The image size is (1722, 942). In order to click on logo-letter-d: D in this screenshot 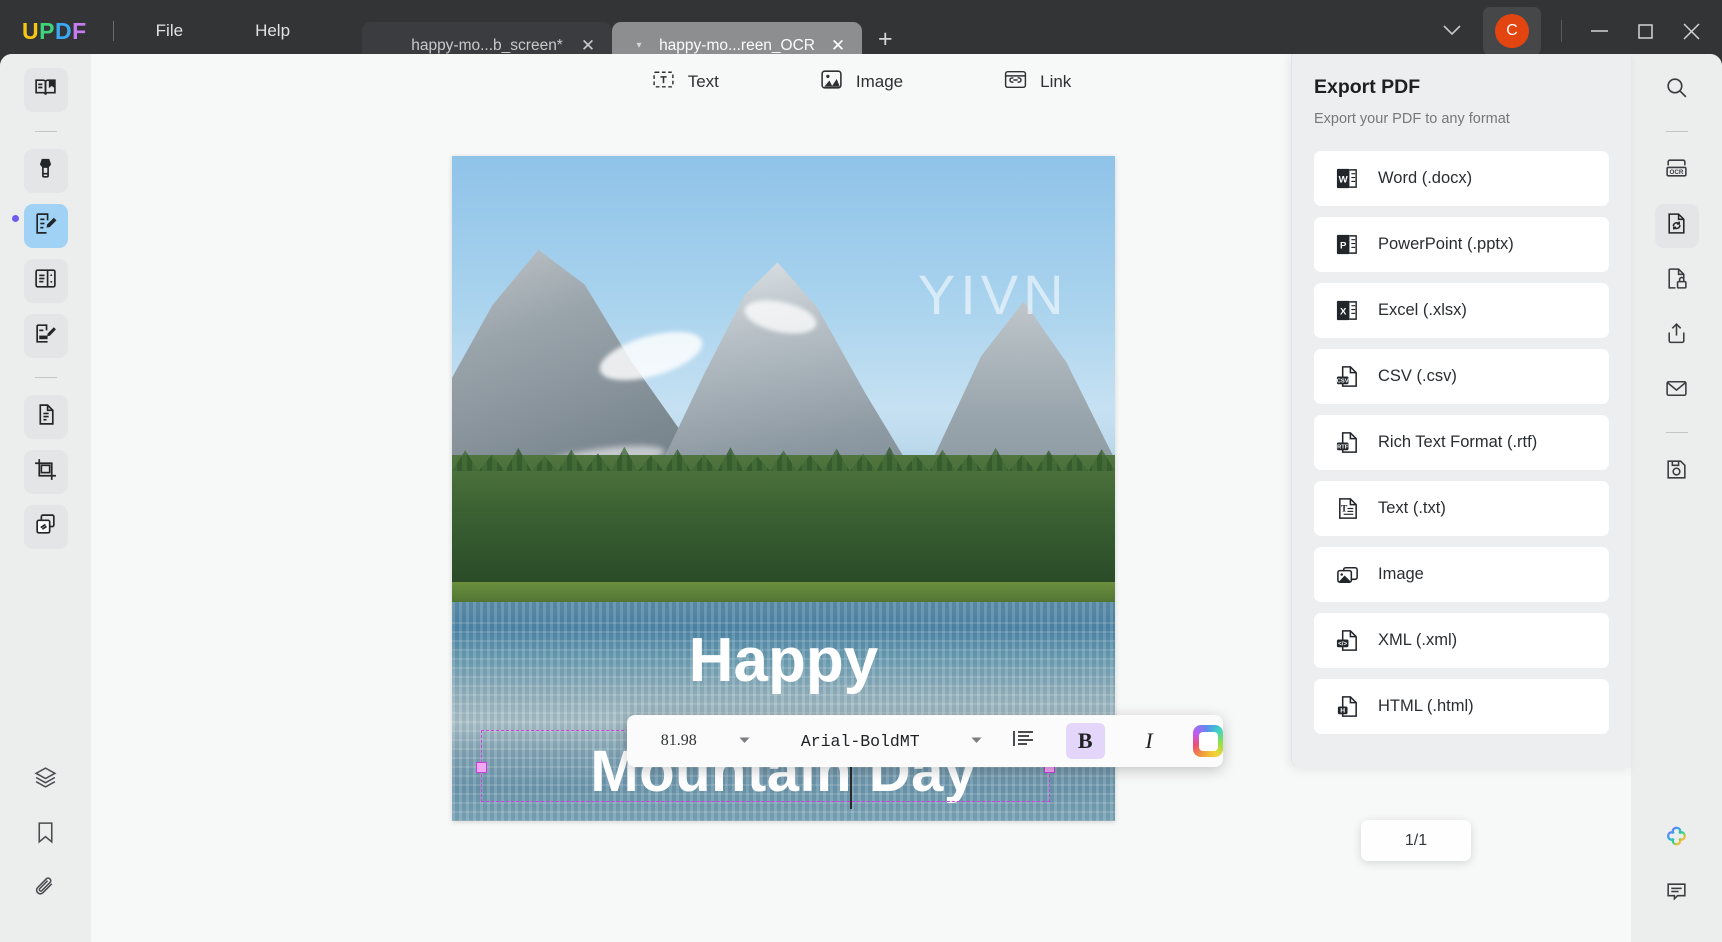, I will do `click(63, 30)`.